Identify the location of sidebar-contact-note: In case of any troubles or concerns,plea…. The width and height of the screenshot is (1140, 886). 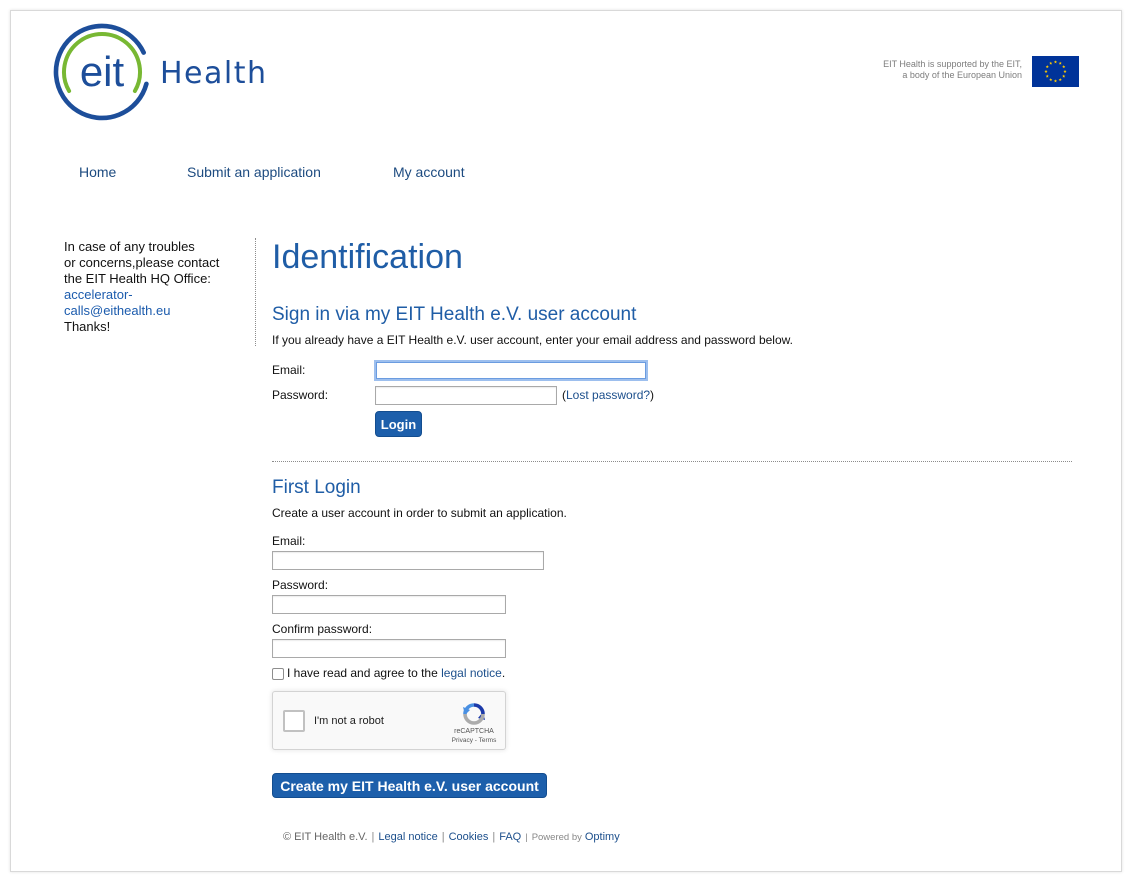
(154, 287).